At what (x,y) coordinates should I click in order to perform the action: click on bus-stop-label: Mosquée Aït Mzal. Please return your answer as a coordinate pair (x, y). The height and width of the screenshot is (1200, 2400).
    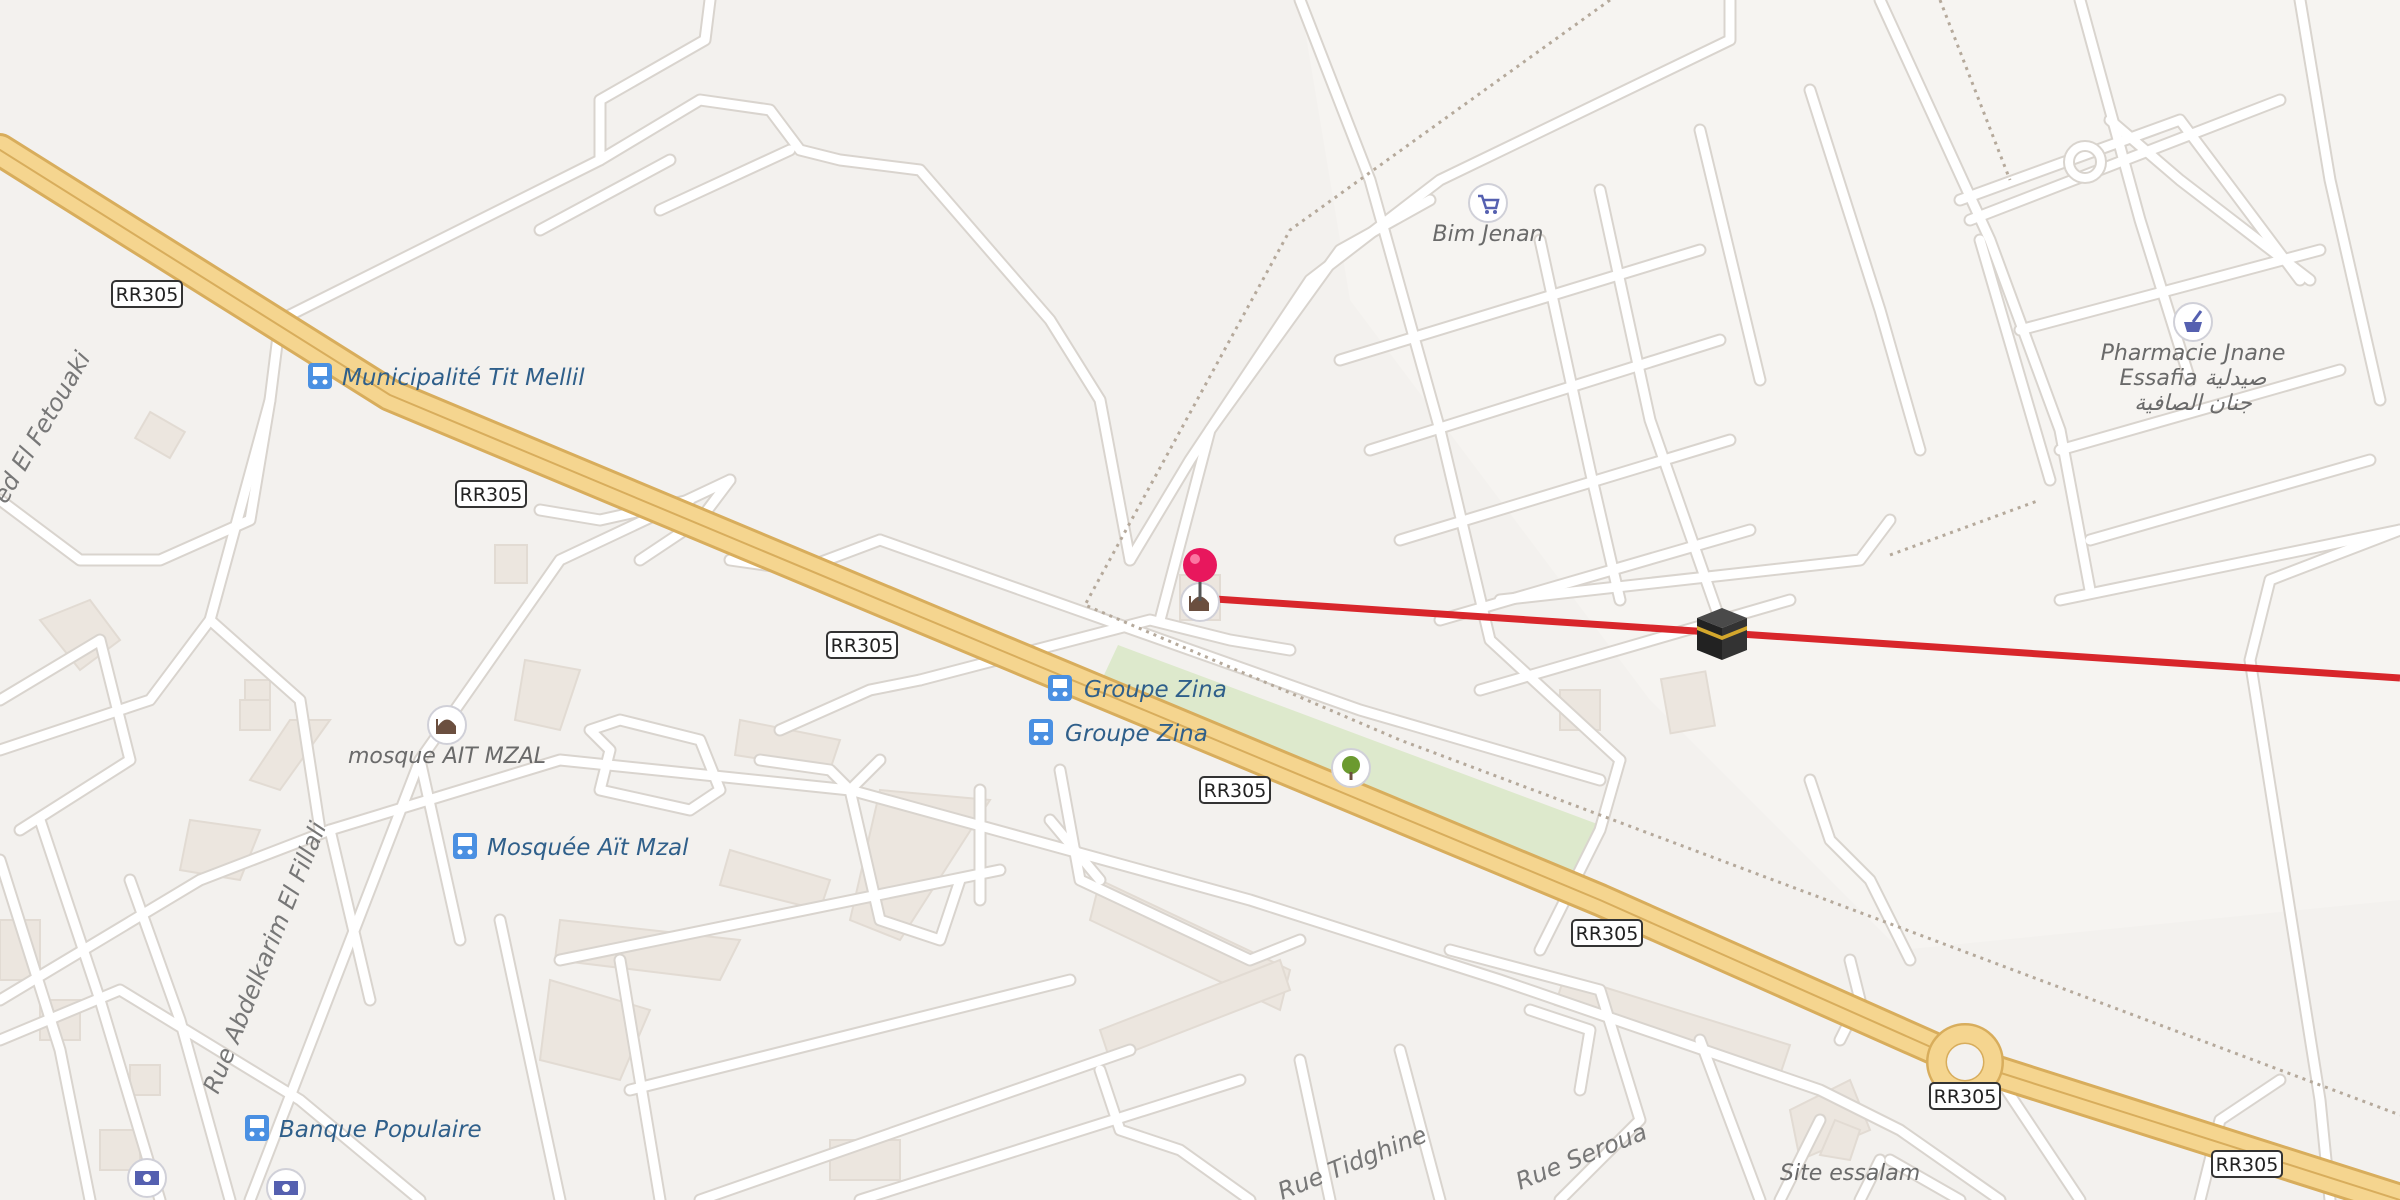
    Looking at the image, I should click on (588, 848).